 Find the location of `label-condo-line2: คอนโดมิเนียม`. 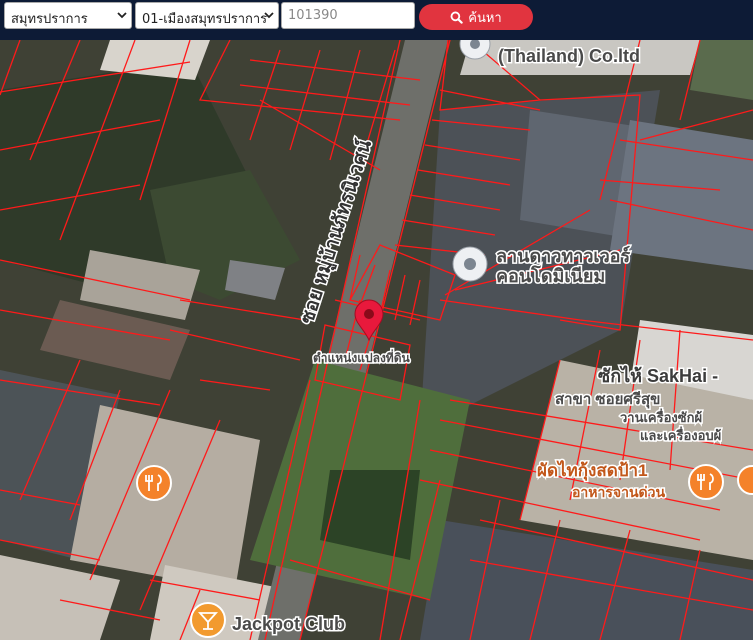

label-condo-line2: คอนโดมิเนียม is located at coordinates (550, 275).